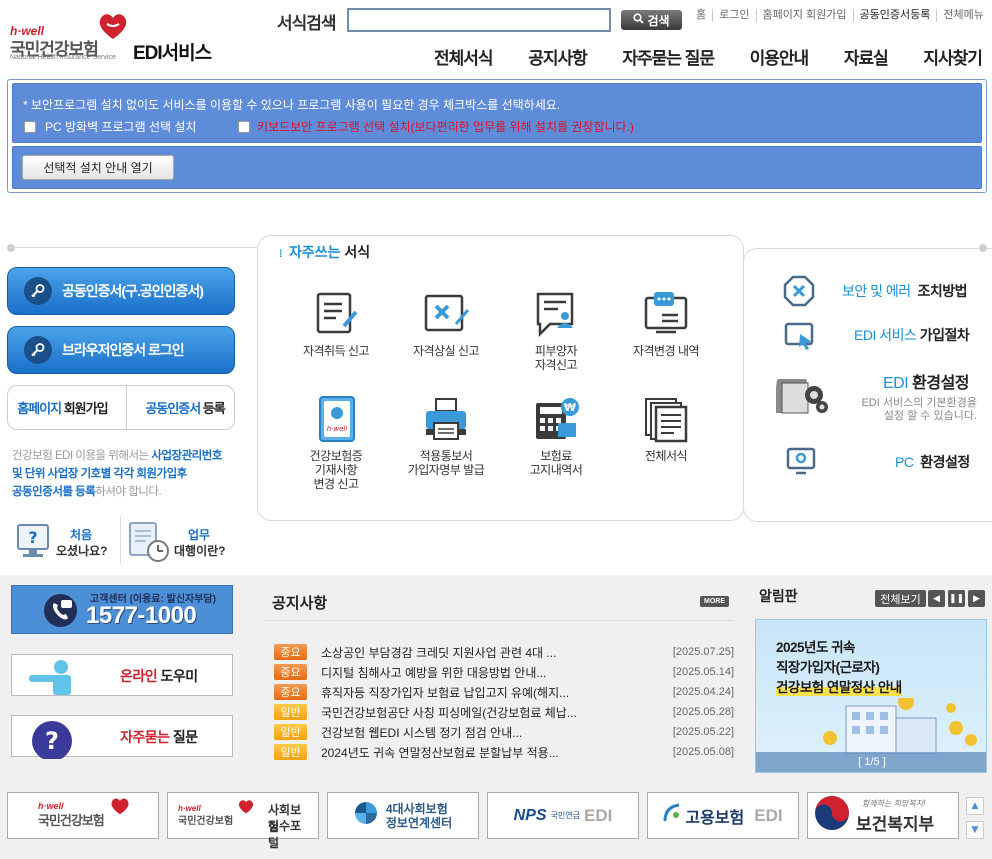 The image size is (992, 859). I want to click on scroll-up-icon: ▲, so click(975, 806).